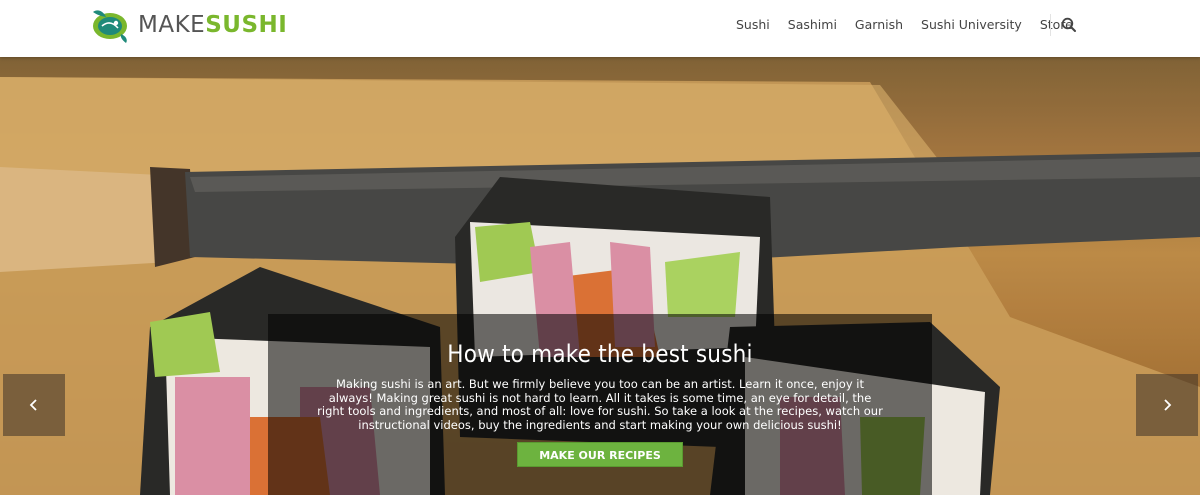  I want to click on site-logo: MAKESUSHI, so click(187, 25).